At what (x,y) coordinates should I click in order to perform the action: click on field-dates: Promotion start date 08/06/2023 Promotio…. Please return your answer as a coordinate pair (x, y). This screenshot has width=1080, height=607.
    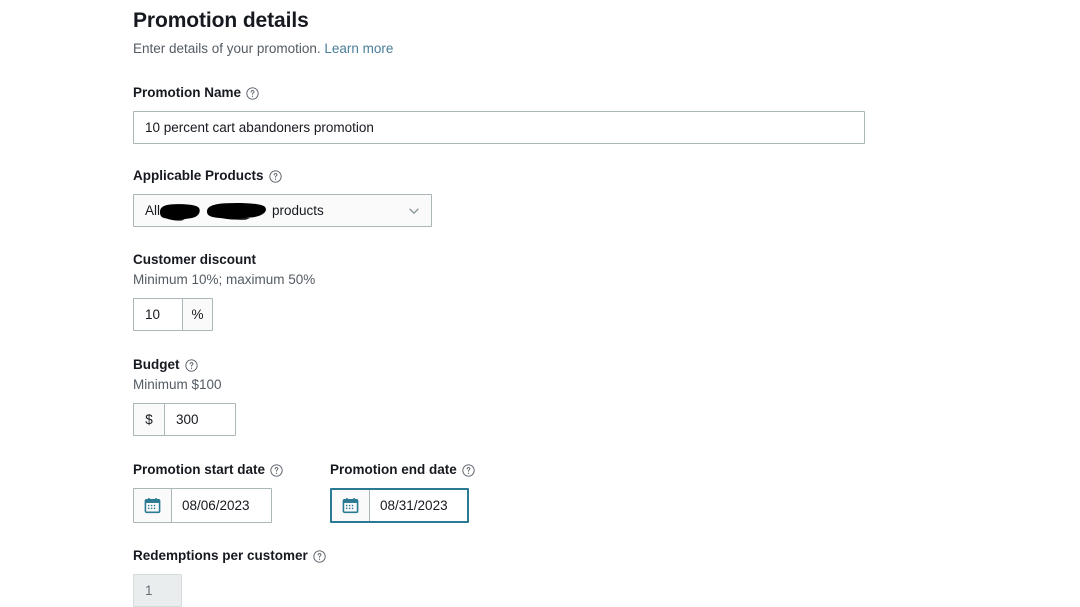
    Looking at the image, I should click on (573, 492).